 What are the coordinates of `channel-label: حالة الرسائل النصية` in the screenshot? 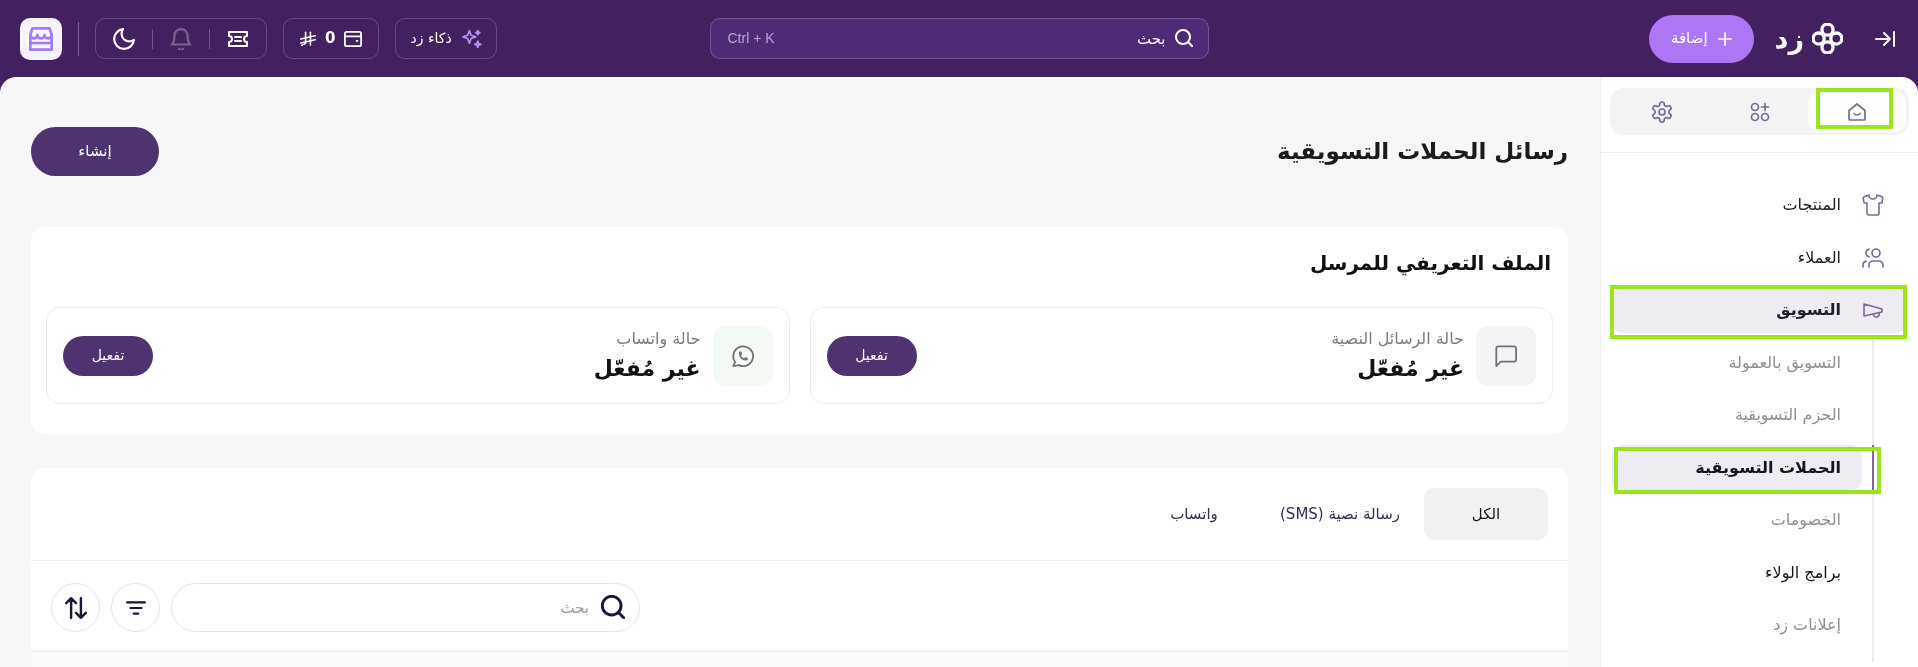 It's located at (1397, 338).